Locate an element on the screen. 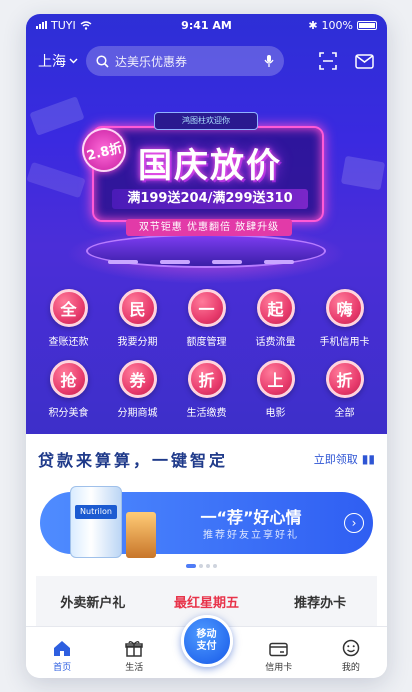 Image resolution: width=412 pixels, height=692 pixels. can-label: Nutrilon is located at coordinates (96, 512).